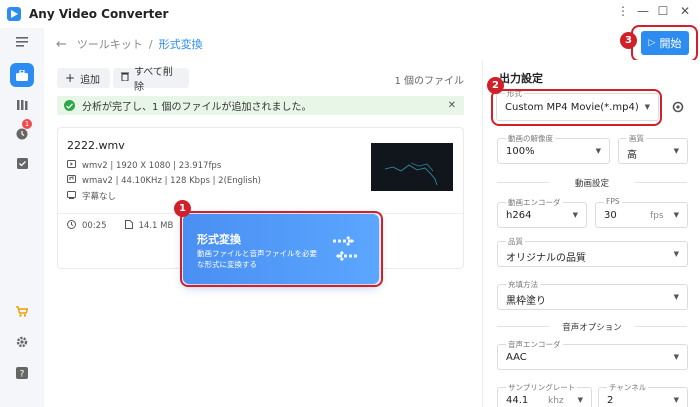 The width and height of the screenshot is (700, 407). I want to click on plus-icon: +, so click(70, 78).